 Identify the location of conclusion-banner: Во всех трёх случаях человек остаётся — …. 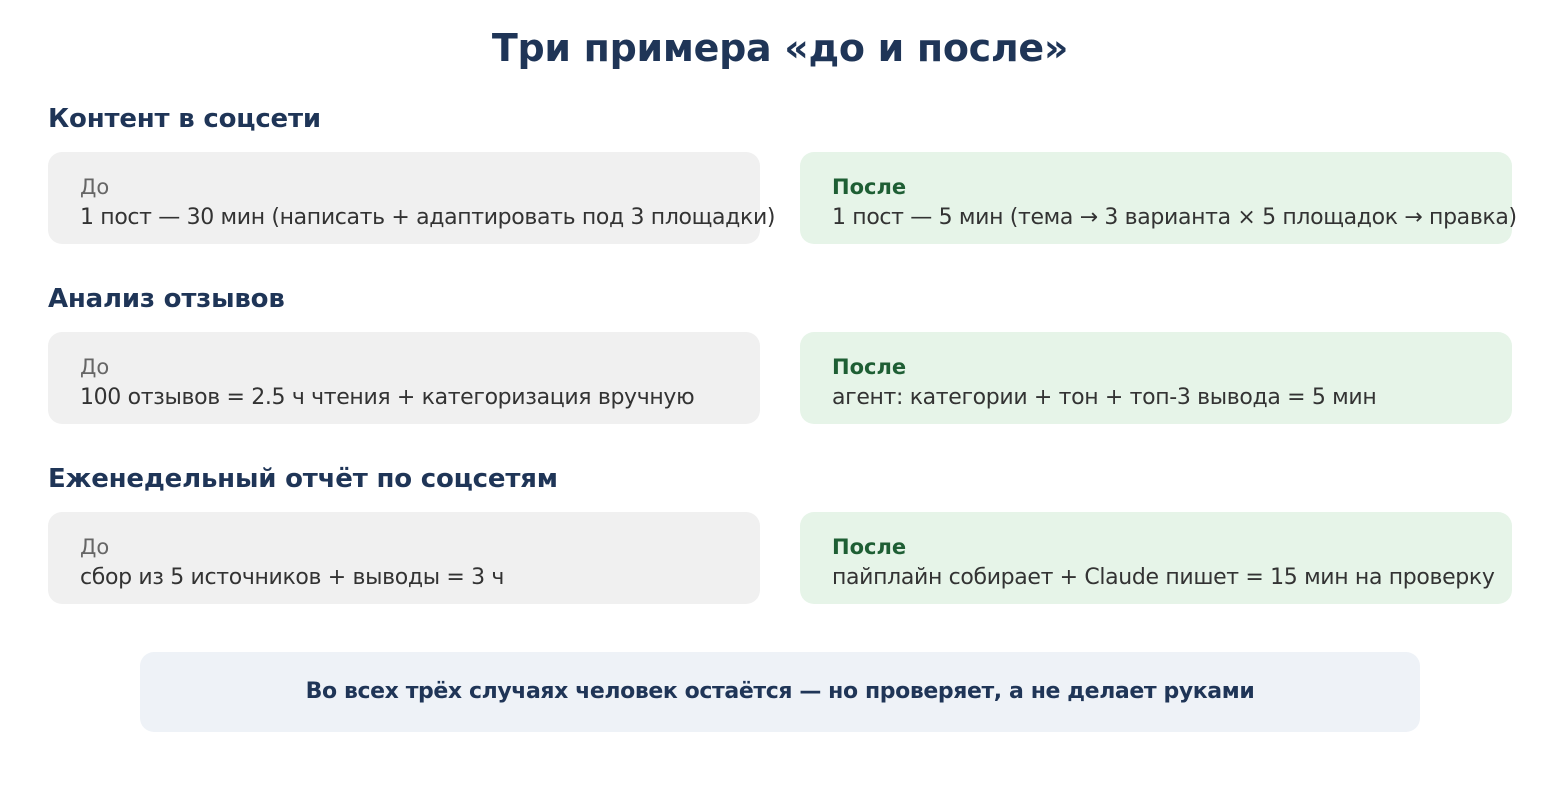
(780, 692).